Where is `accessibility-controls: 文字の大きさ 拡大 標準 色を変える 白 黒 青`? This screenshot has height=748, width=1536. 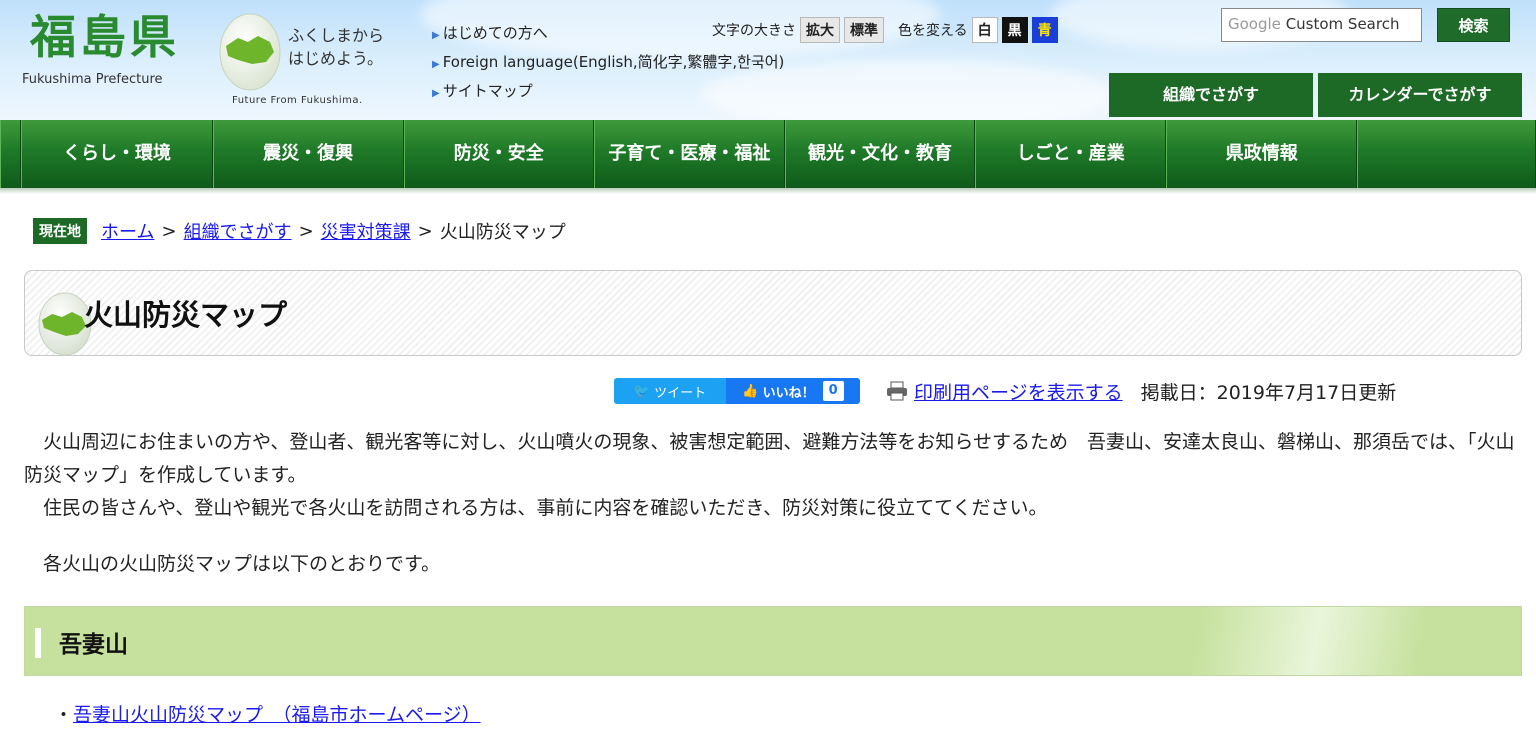 accessibility-controls: 文字の大きさ 拡大 標準 色を変える 白 黒 青 is located at coordinates (885, 30).